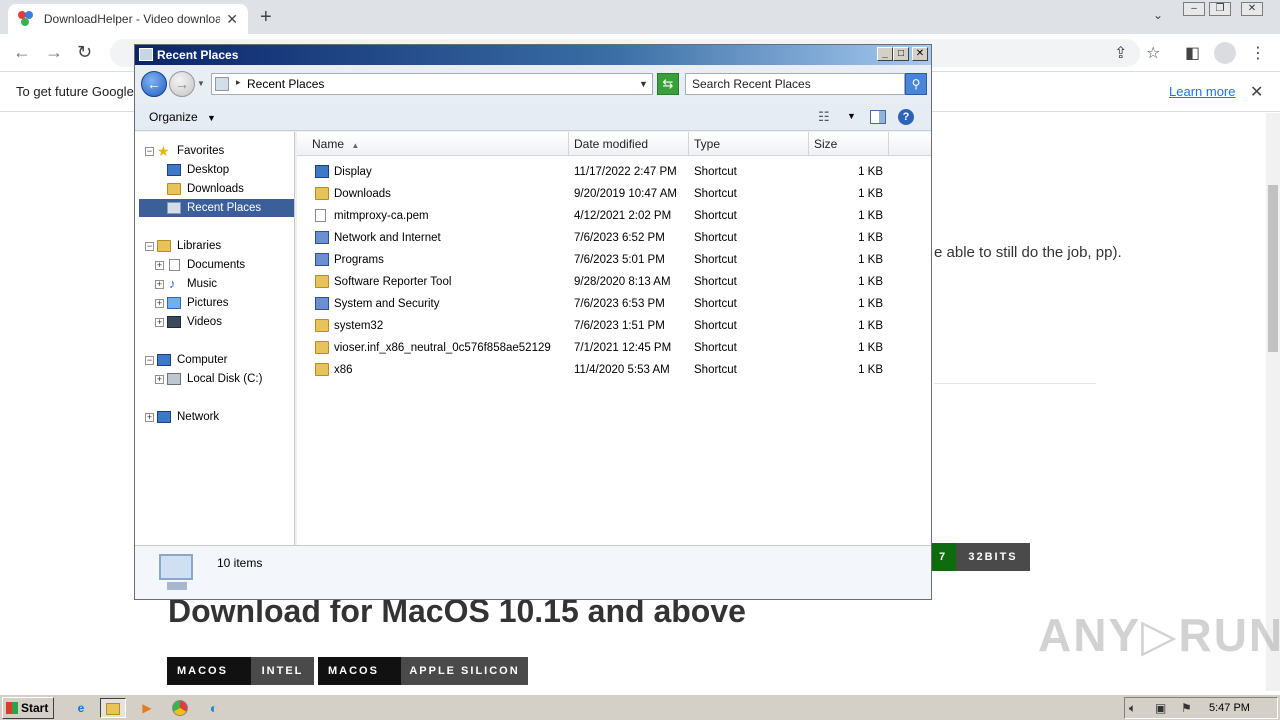  What do you see at coordinates (322, 303) in the screenshot?
I see `control-panel-icon` at bounding box center [322, 303].